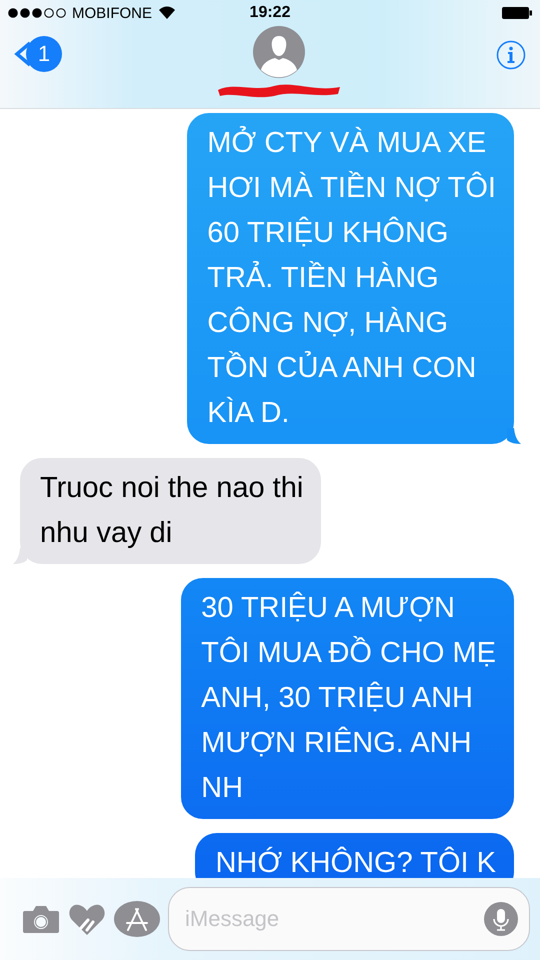  I want to click on app-store-button, so click(137, 919).